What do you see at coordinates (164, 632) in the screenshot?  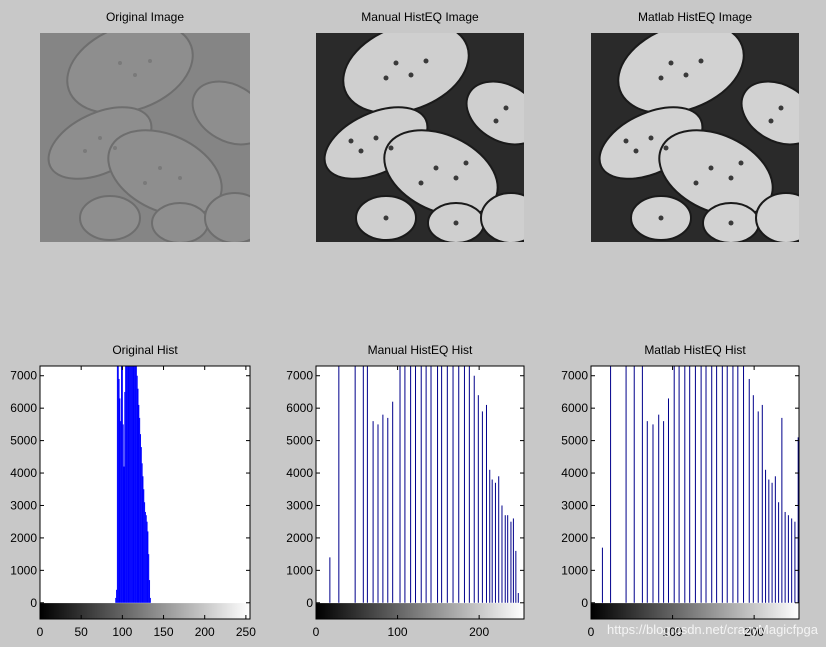 I see `x-tick-label: 150` at bounding box center [164, 632].